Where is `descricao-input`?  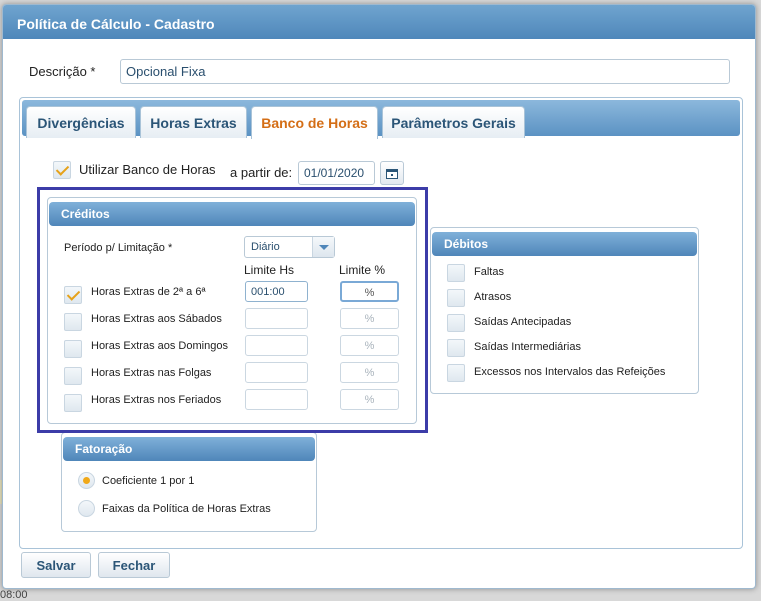 descricao-input is located at coordinates (425, 71).